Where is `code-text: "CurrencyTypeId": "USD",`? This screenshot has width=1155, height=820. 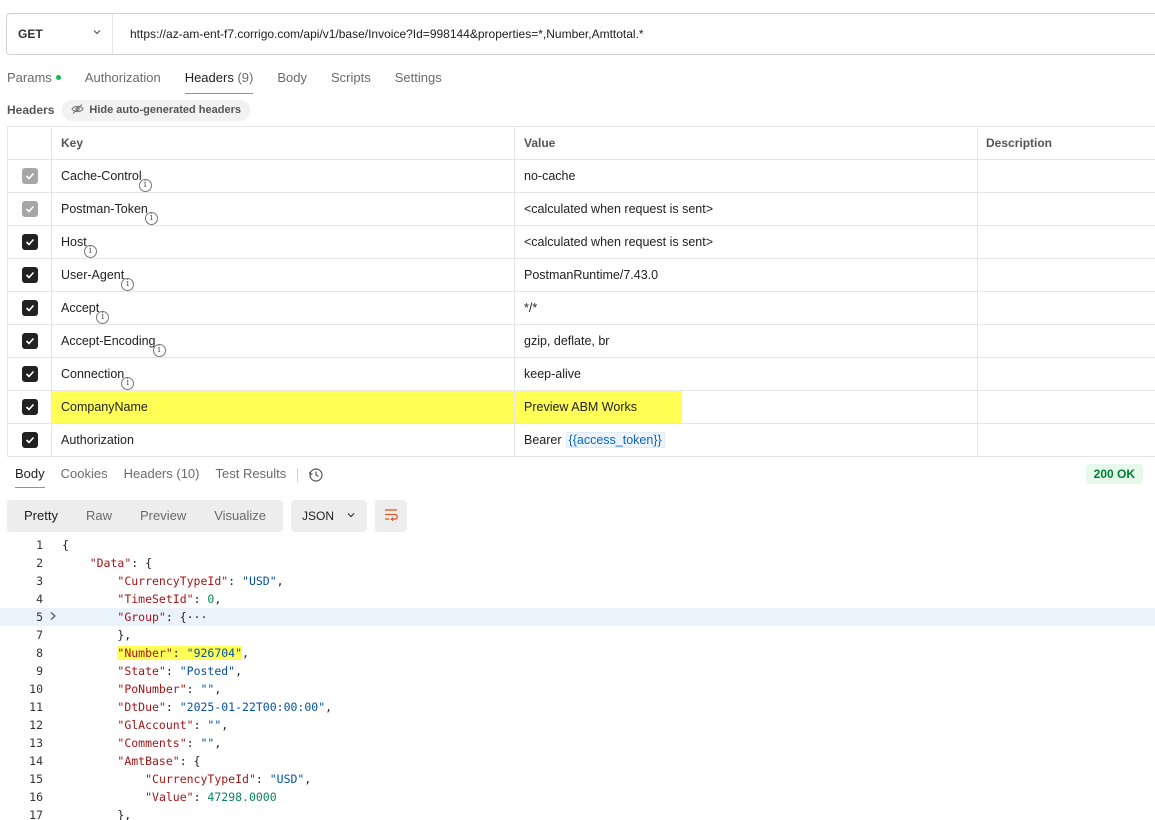
code-text: "CurrencyTypeId": "USD", is located at coordinates (228, 779).